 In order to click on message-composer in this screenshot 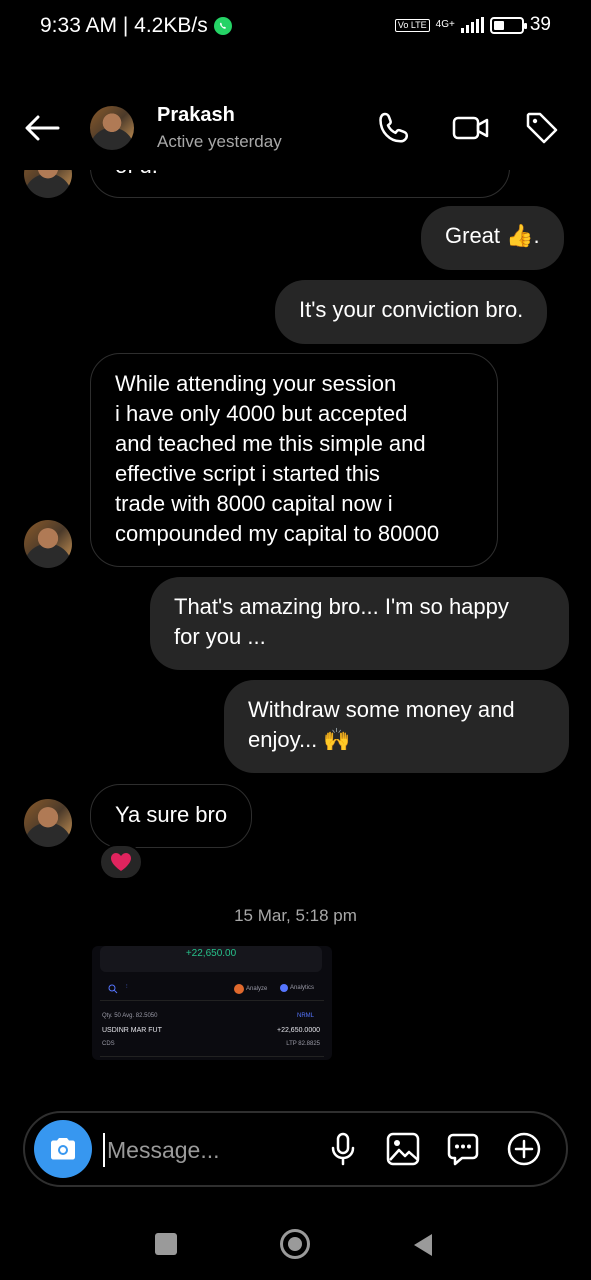, I will do `click(295, 1149)`.